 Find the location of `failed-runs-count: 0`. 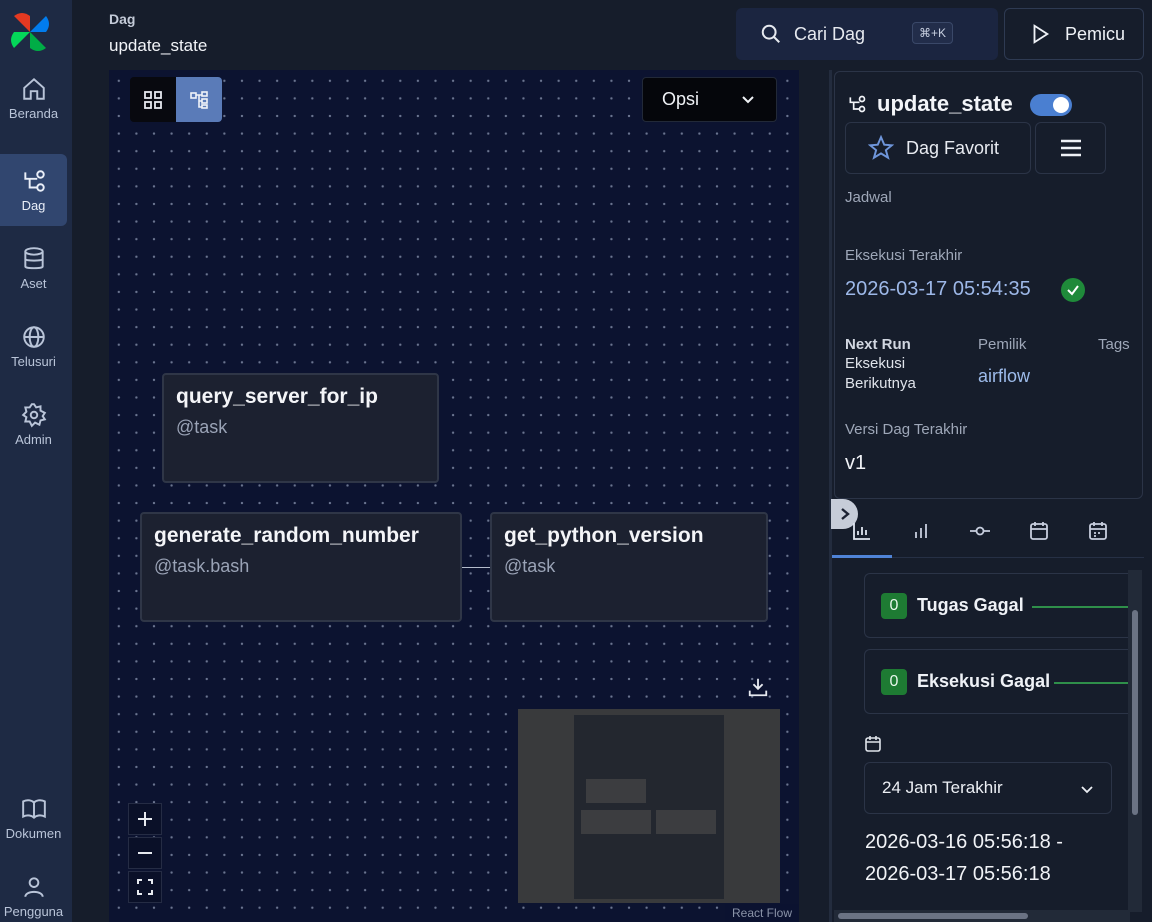

failed-runs-count: 0 is located at coordinates (894, 681).